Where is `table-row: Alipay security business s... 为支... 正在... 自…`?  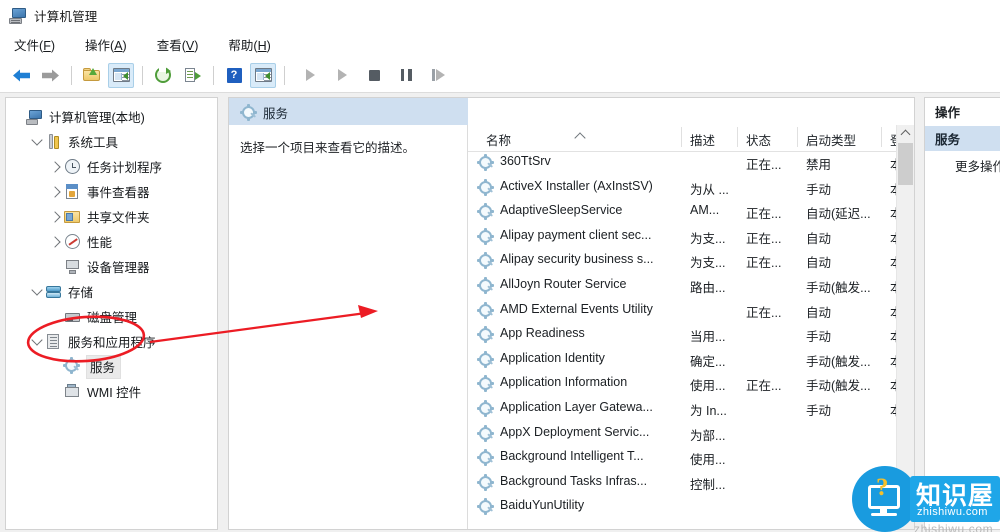 table-row: Alipay security business s... 为支... 正在... 自… is located at coordinates (691, 261).